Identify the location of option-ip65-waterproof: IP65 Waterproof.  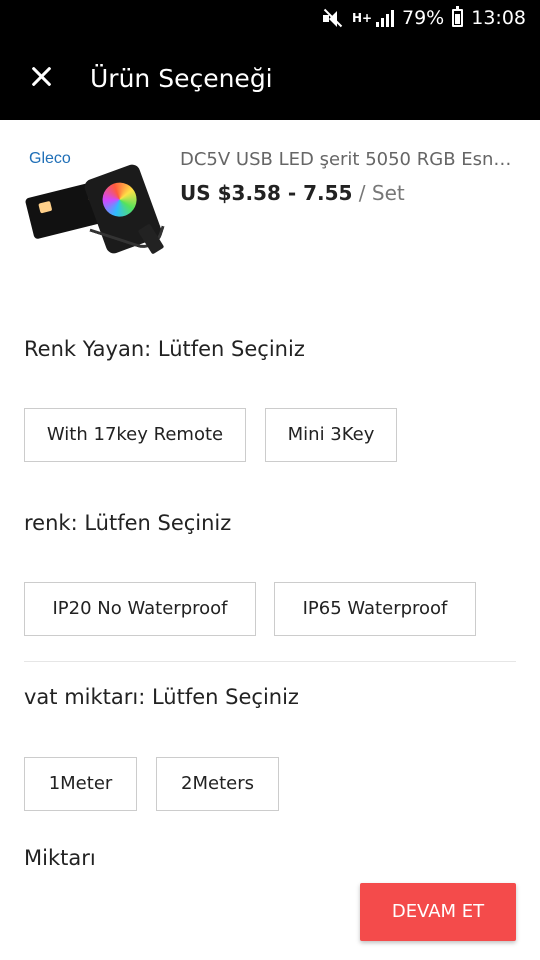
(375, 609).